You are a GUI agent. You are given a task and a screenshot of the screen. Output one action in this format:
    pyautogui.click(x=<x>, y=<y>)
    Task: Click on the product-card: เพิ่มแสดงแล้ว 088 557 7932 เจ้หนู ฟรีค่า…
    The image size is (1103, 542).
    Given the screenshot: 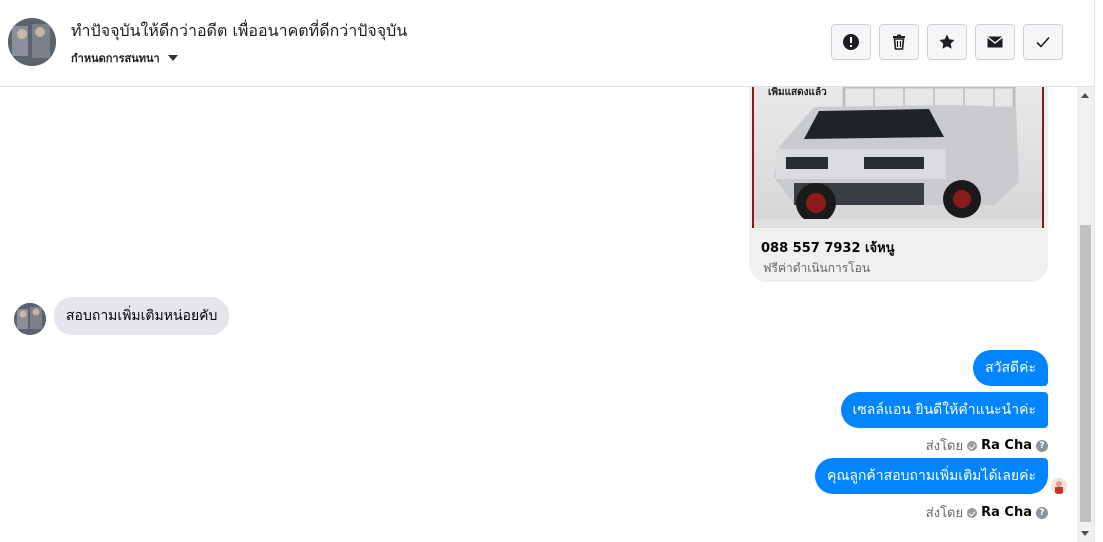 What is the action you would take?
    pyautogui.click(x=898, y=184)
    